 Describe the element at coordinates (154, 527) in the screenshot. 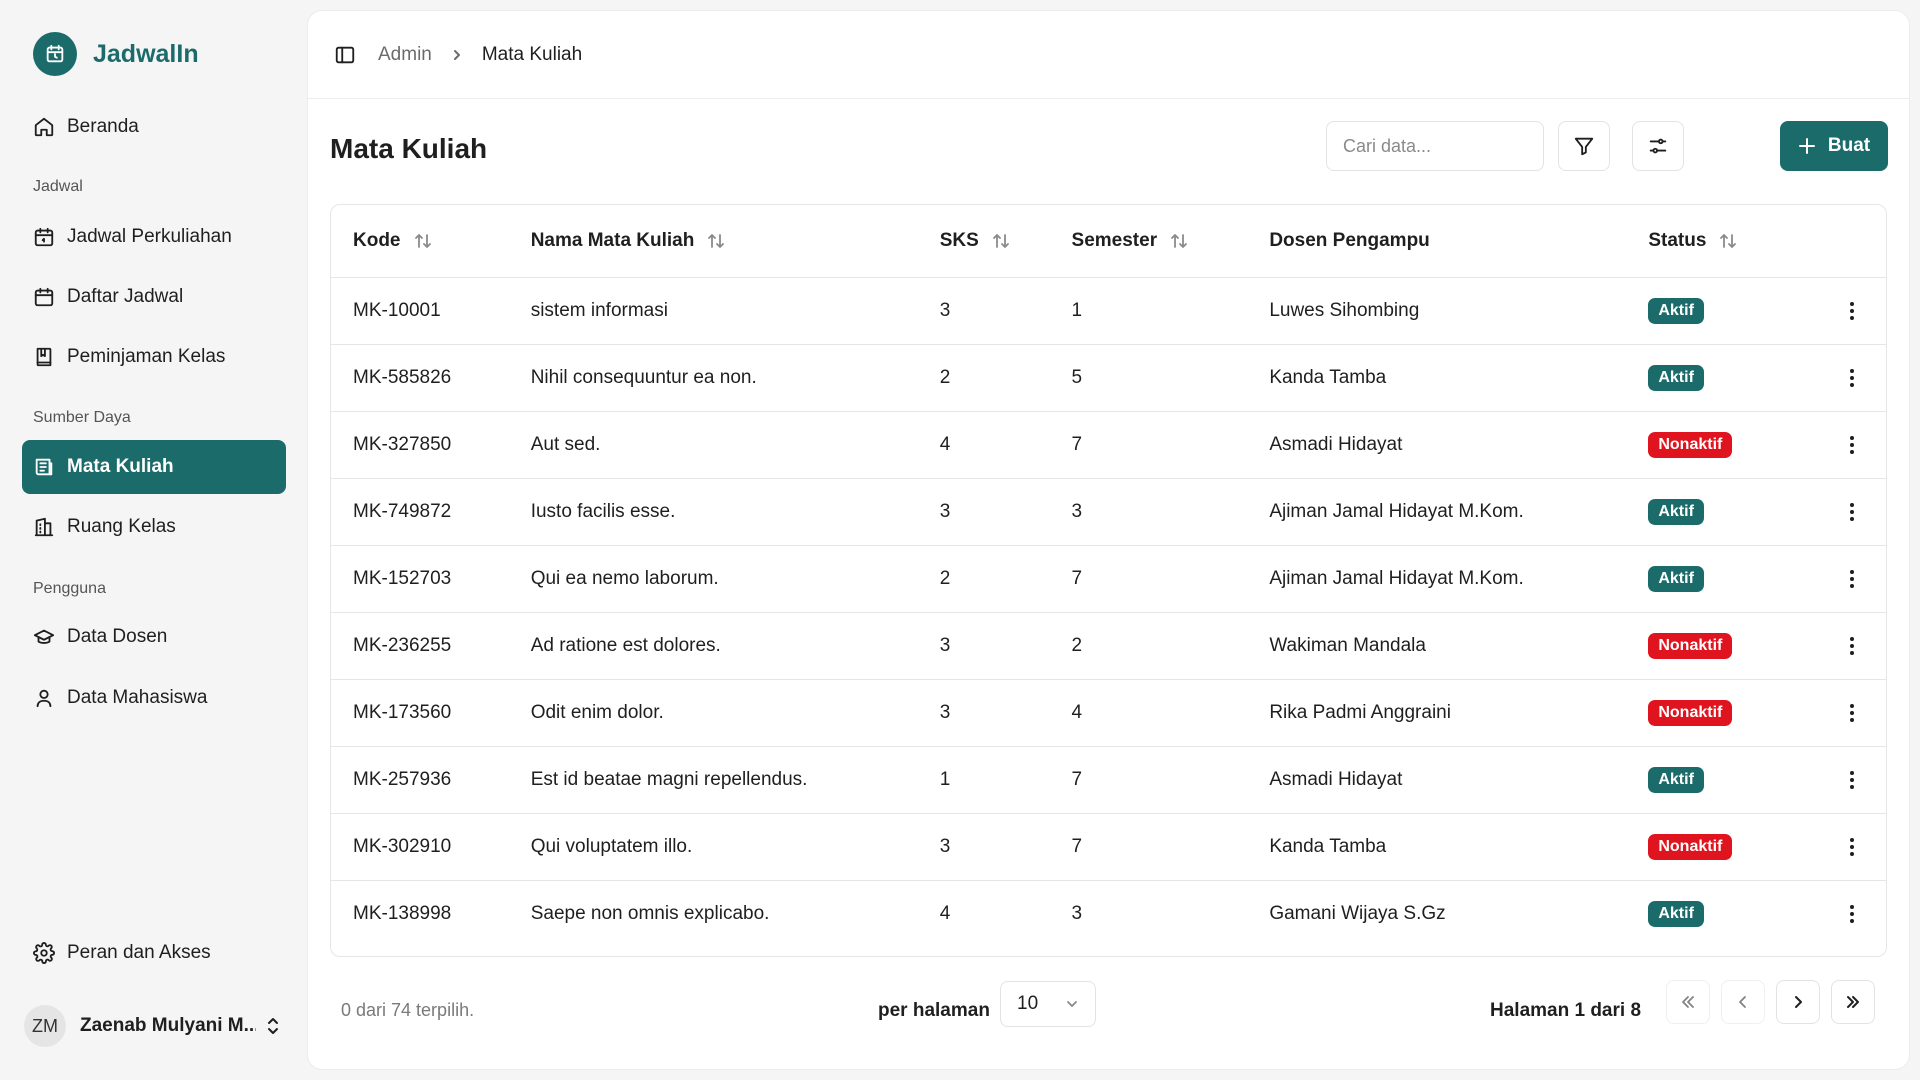

I see `sidebar-item-ruang-kelas: Ruang Kelas` at that location.